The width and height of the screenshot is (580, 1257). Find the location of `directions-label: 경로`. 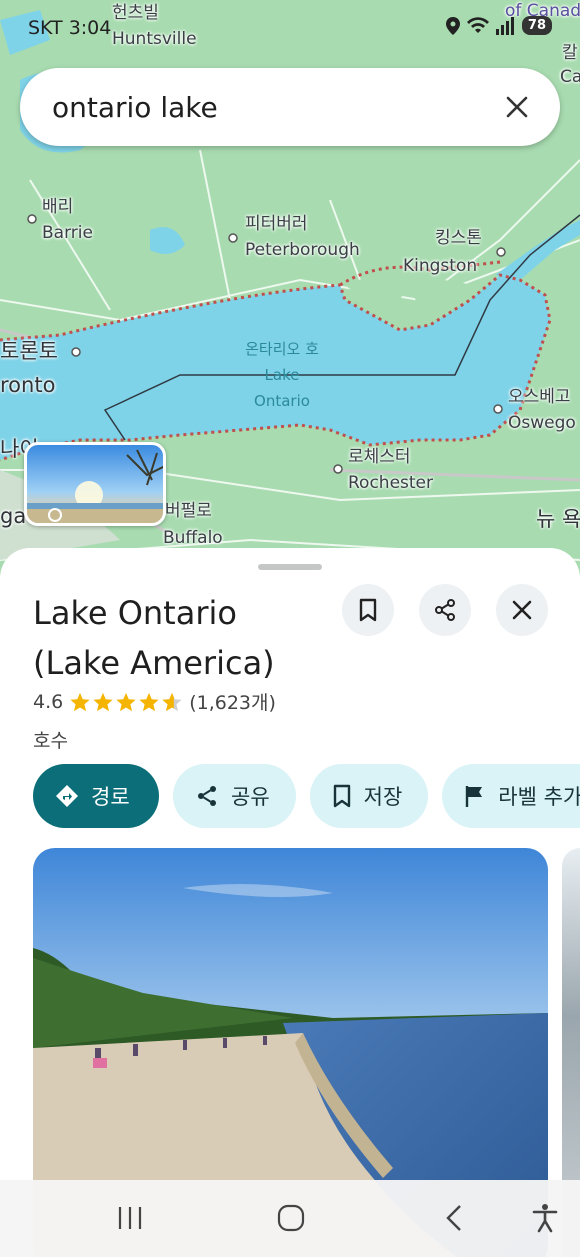

directions-label: 경로 is located at coordinates (110, 797).